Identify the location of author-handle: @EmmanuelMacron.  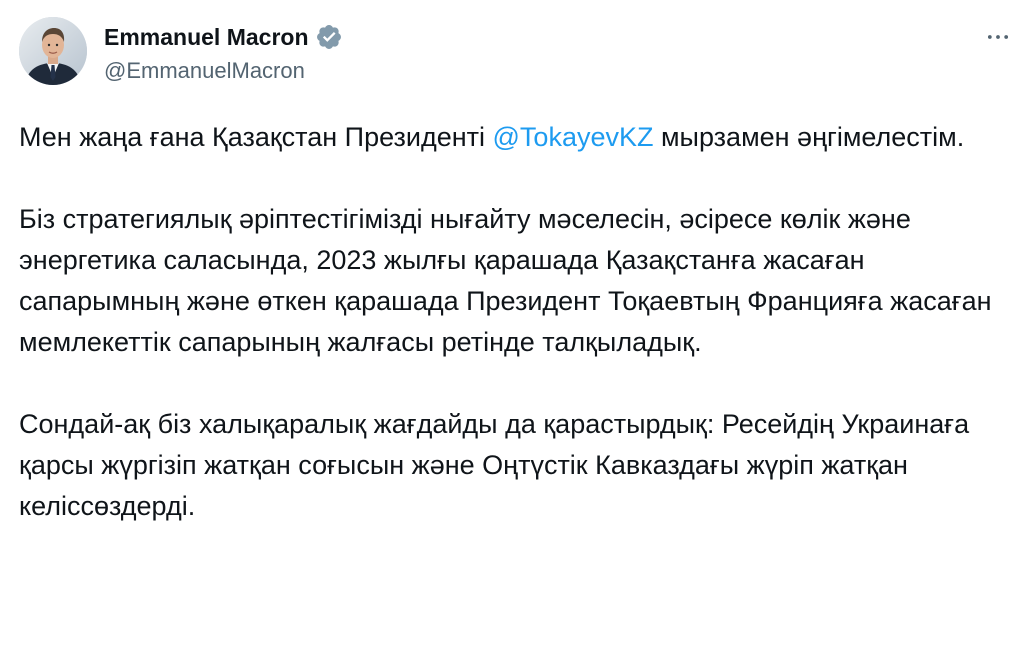
(204, 71).